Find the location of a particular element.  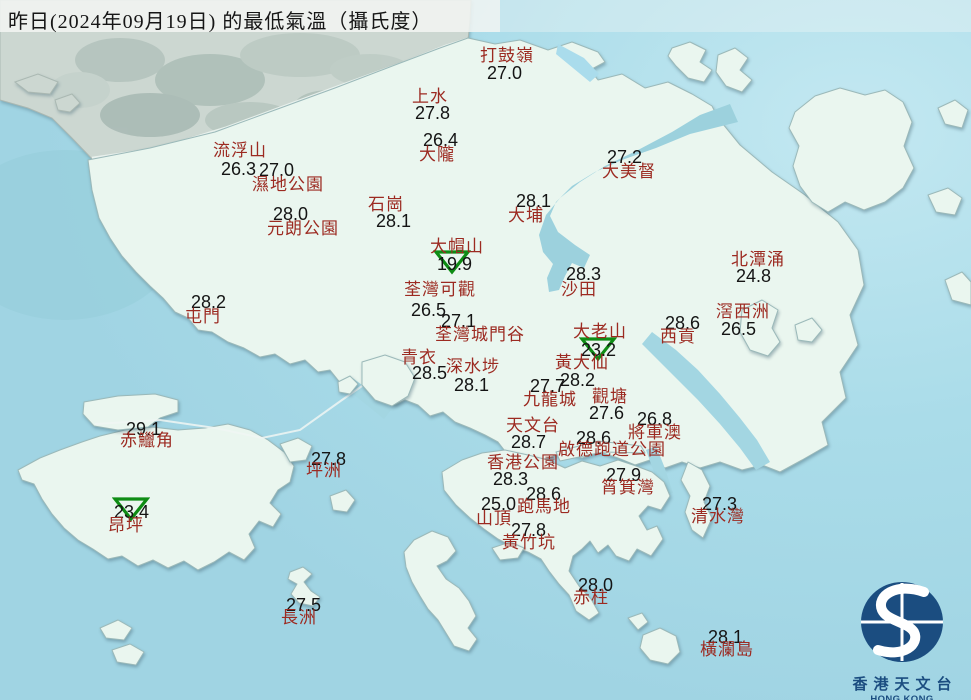

station-name-label: 濕地公園 is located at coordinates (288, 184).